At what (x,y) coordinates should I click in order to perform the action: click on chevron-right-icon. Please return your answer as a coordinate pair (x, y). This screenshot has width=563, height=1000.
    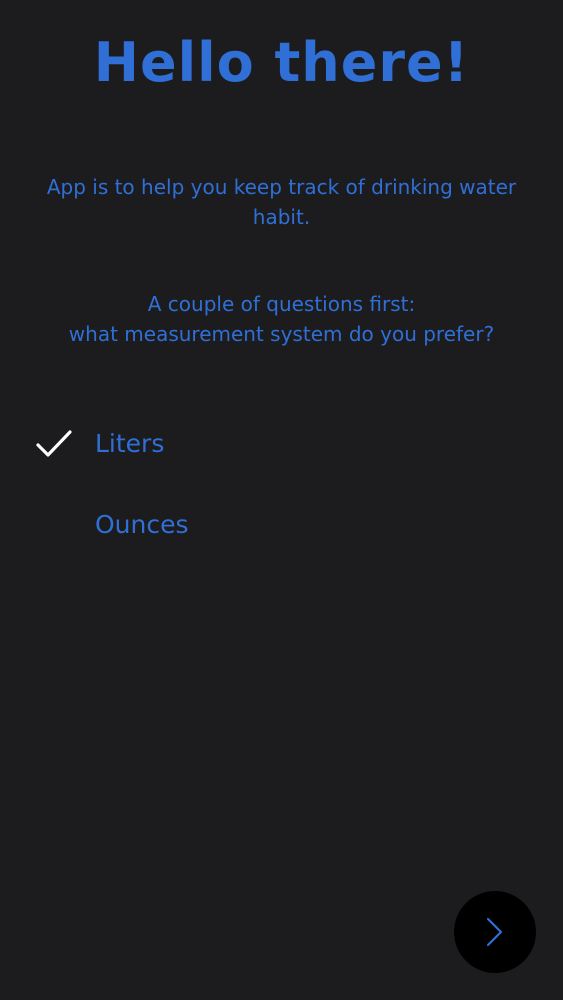
    Looking at the image, I should click on (494, 932).